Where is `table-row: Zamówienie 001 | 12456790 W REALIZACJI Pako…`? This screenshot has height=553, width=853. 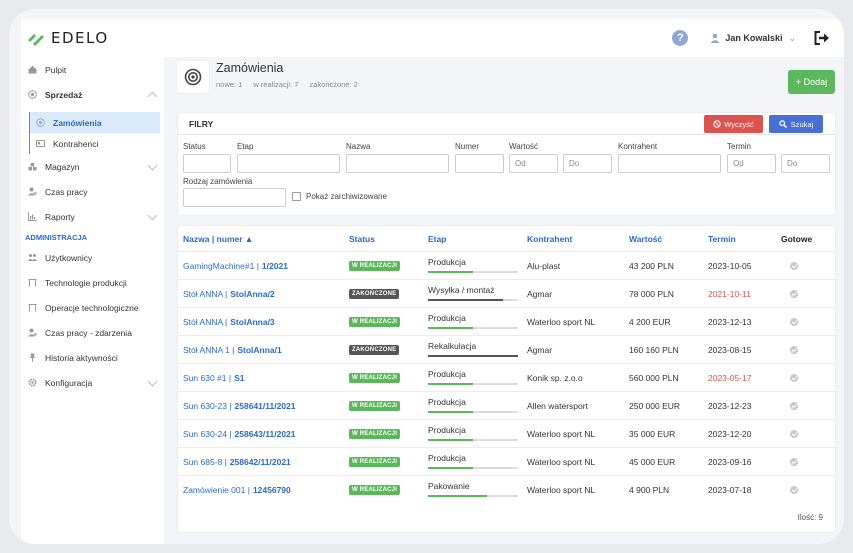
table-row: Zamówienie 001 | 12456790 W REALIZACJI Pako… is located at coordinates (506, 489).